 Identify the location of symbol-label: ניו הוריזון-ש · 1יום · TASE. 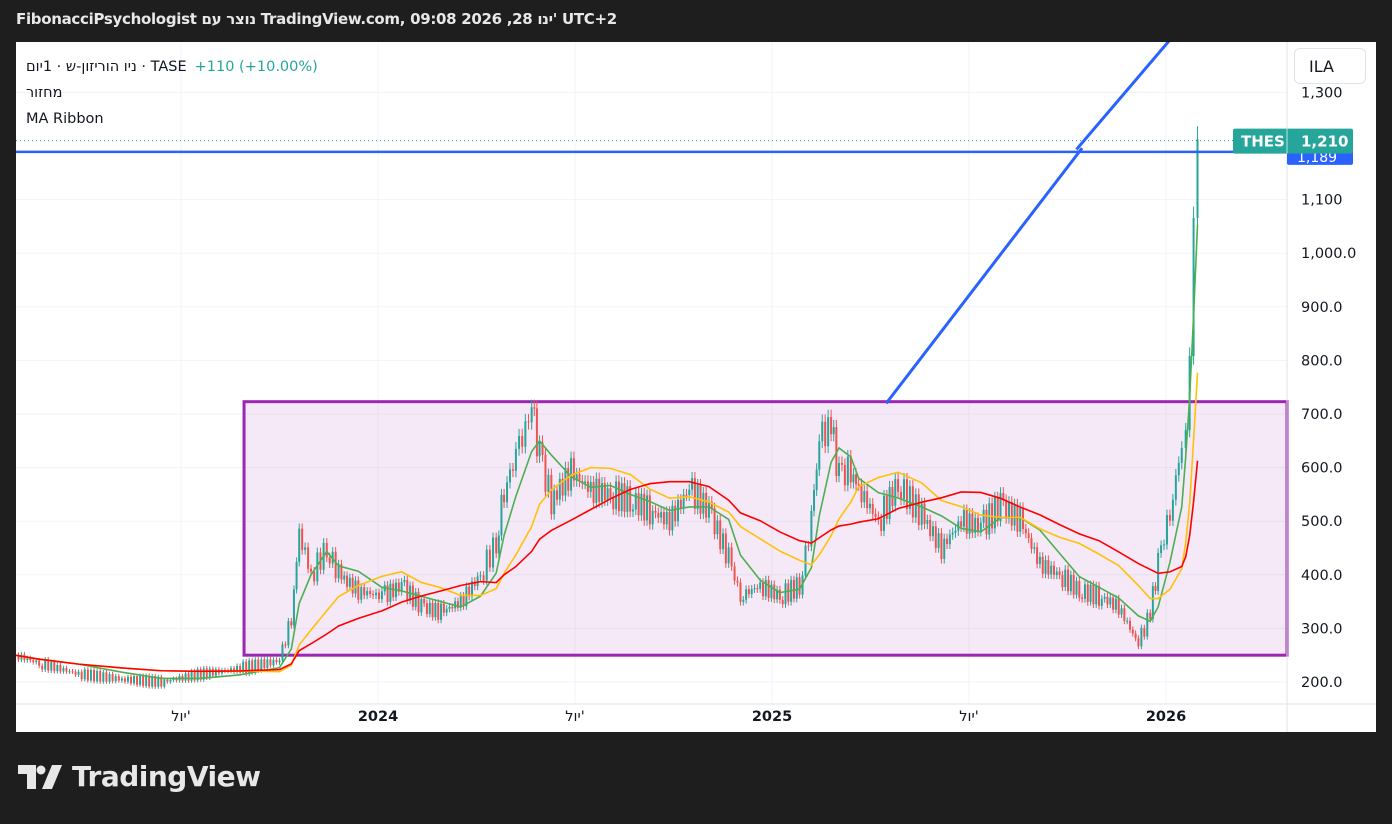
(106, 67).